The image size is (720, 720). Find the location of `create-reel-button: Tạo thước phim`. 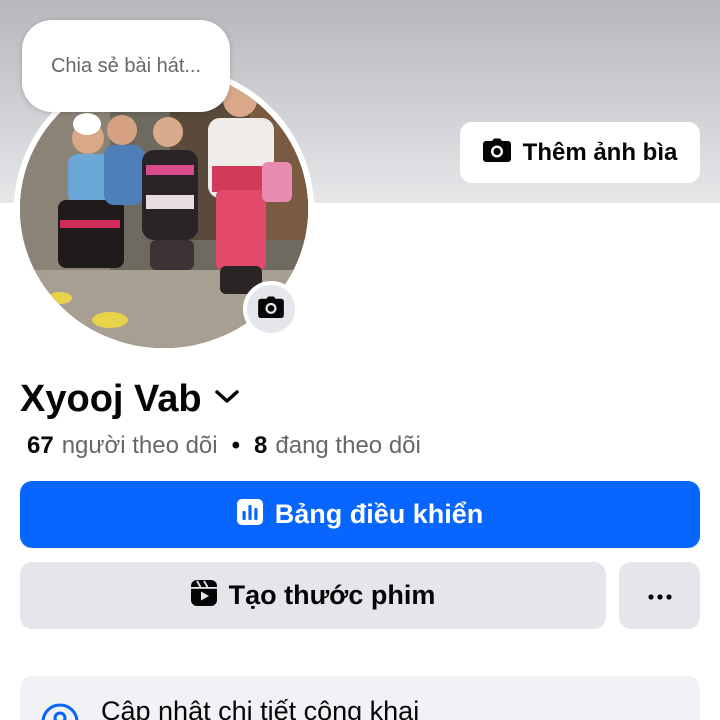

create-reel-button: Tạo thước phim is located at coordinates (313, 595).